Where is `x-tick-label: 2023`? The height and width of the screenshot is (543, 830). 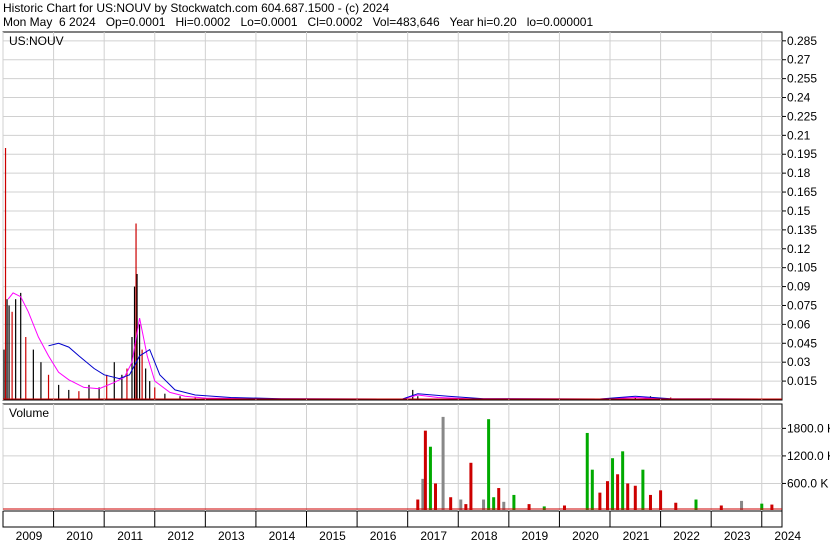
x-tick-label: 2023 is located at coordinates (737, 536).